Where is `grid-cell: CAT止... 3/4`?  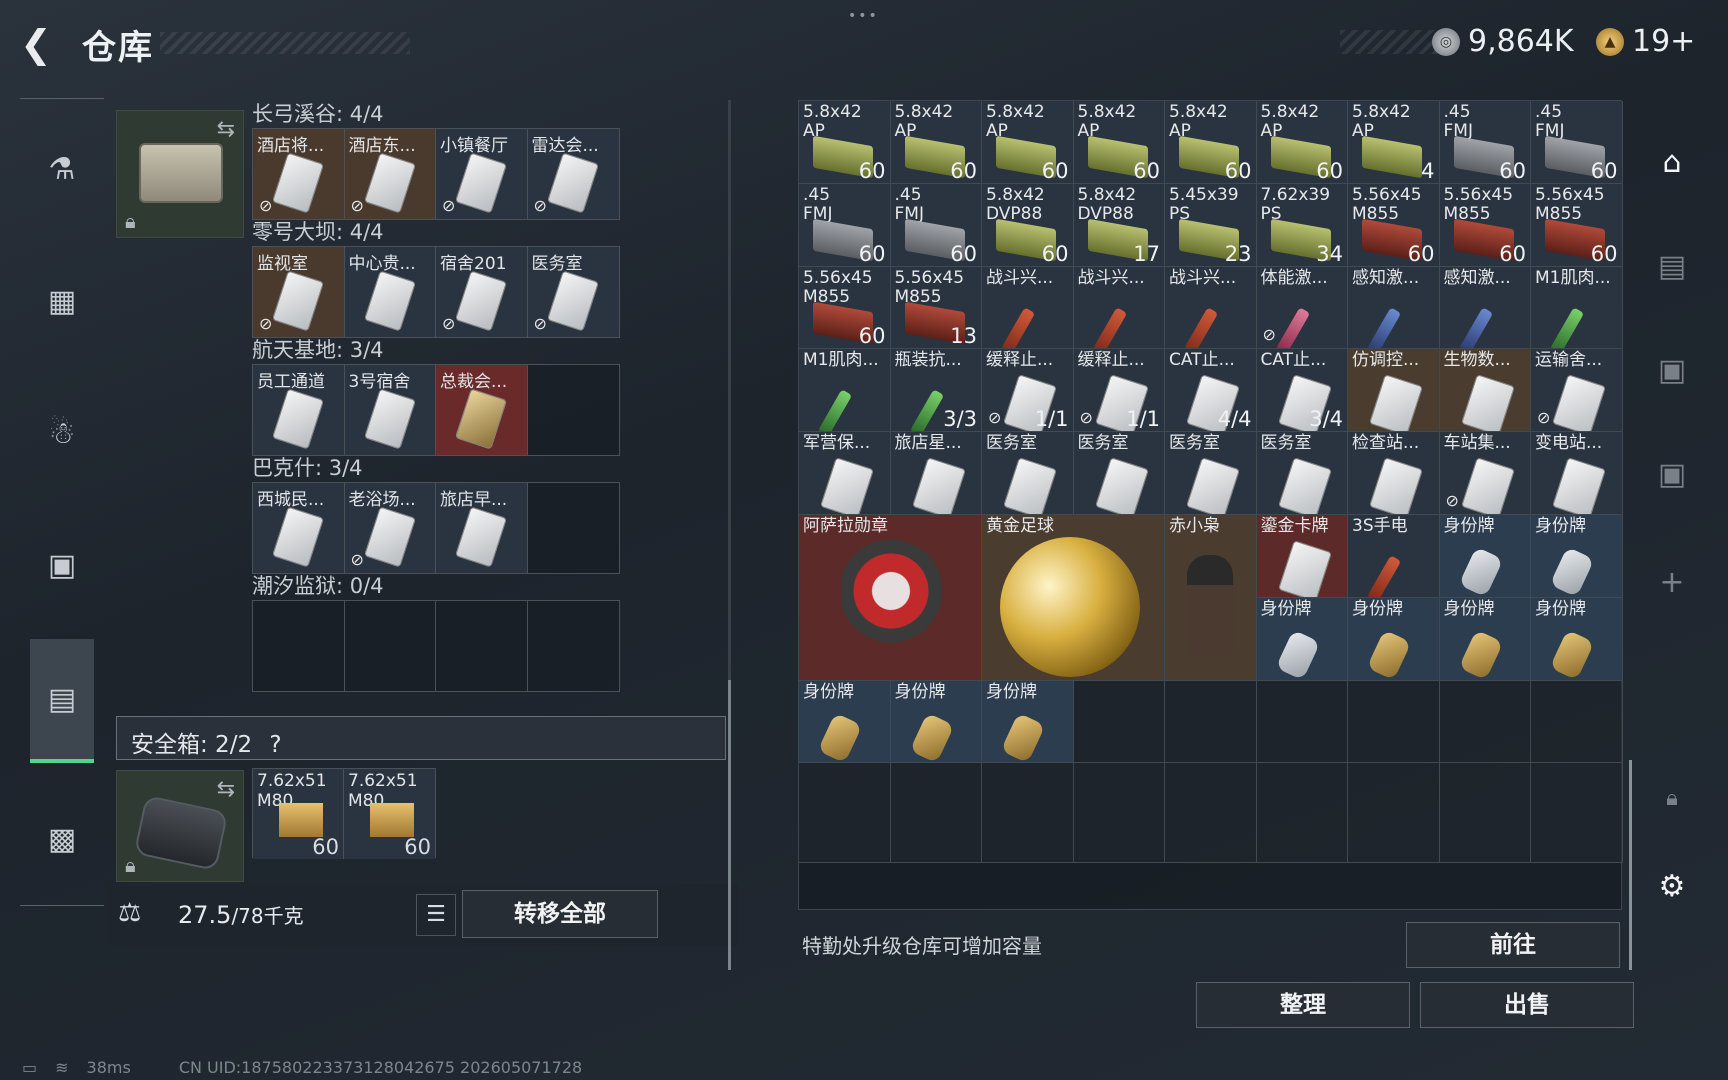
grid-cell: CAT止... 3/4 is located at coordinates (1302, 391).